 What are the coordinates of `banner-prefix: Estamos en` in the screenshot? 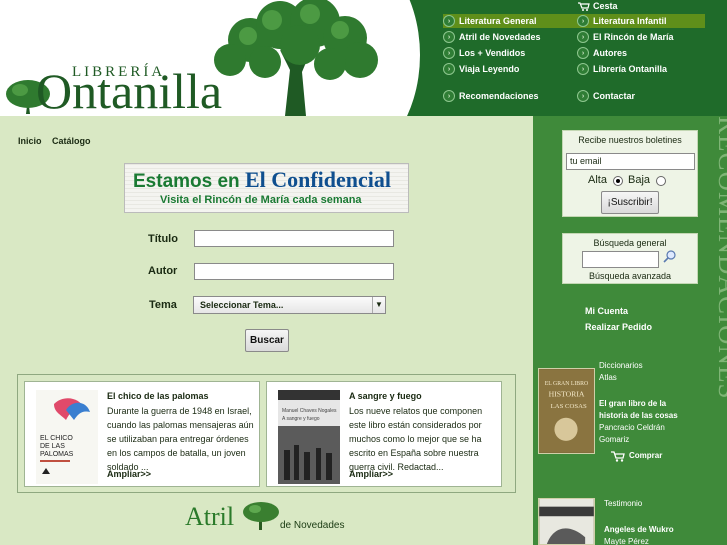 It's located at (186, 181).